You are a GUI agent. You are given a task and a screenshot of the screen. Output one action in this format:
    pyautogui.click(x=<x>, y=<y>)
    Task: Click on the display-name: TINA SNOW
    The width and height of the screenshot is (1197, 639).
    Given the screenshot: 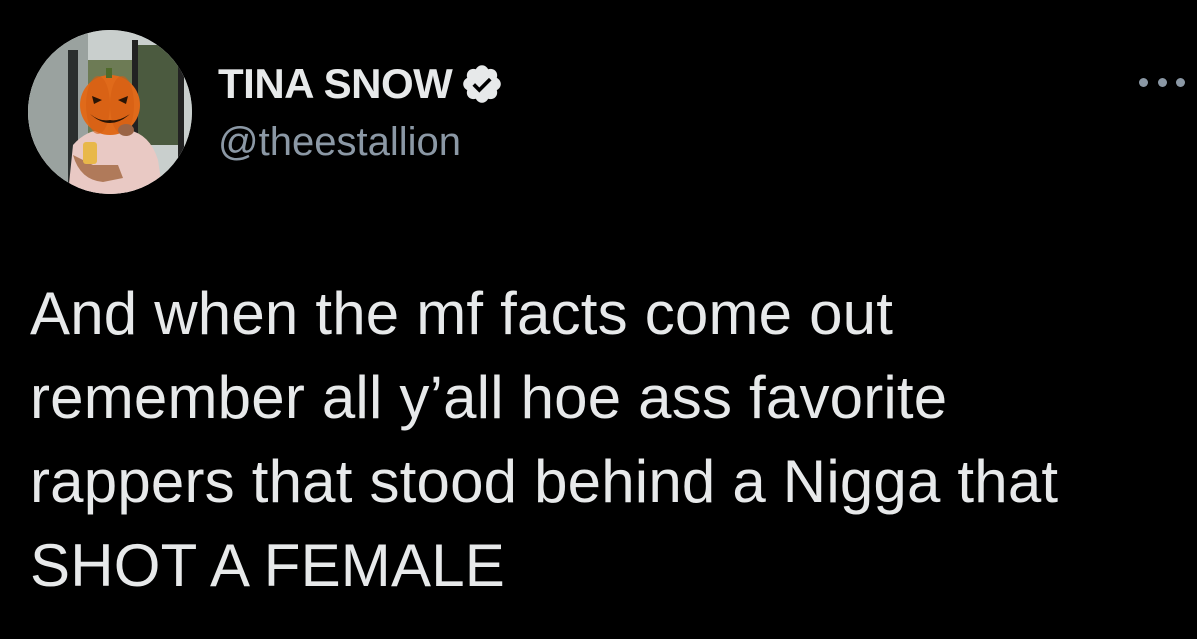 What is the action you would take?
    pyautogui.click(x=335, y=84)
    